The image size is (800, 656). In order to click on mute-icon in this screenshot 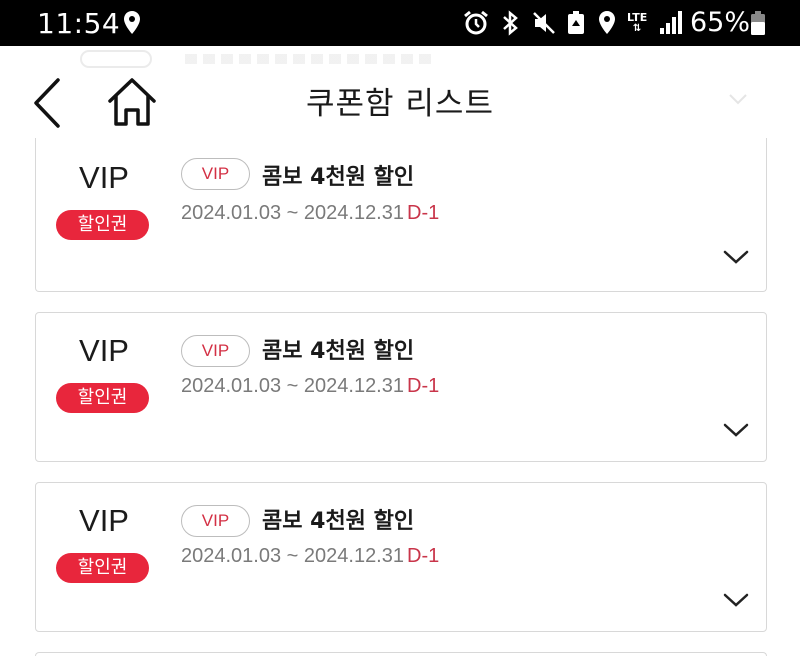, I will do `click(544, 23)`.